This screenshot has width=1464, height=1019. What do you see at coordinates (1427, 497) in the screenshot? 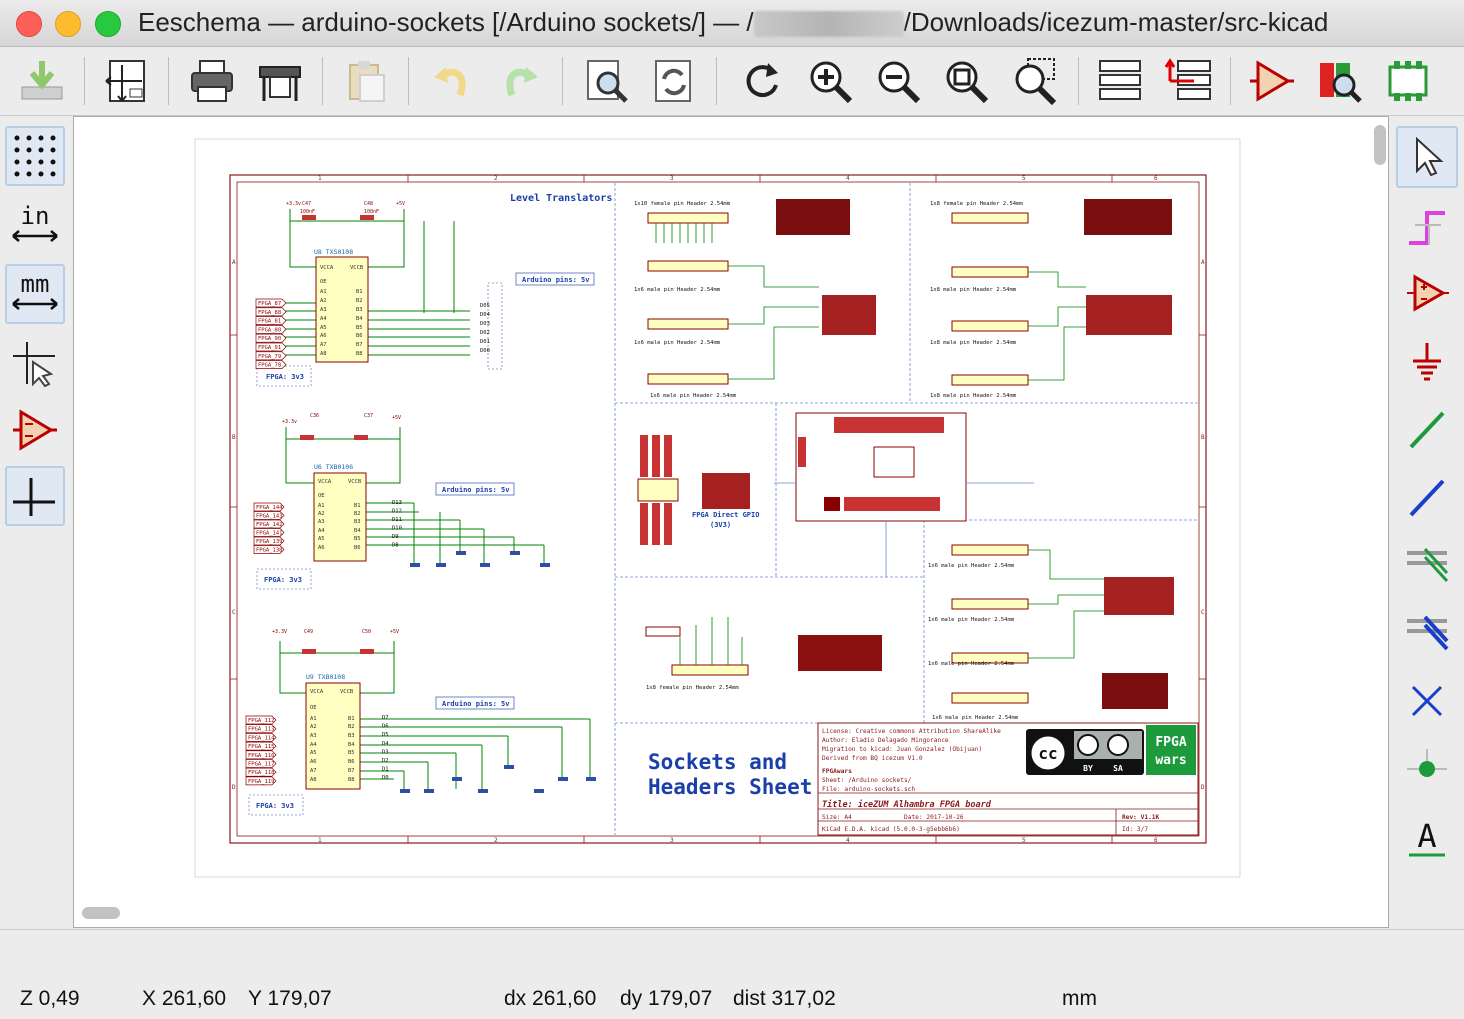
I see `add-bus-icon` at bounding box center [1427, 497].